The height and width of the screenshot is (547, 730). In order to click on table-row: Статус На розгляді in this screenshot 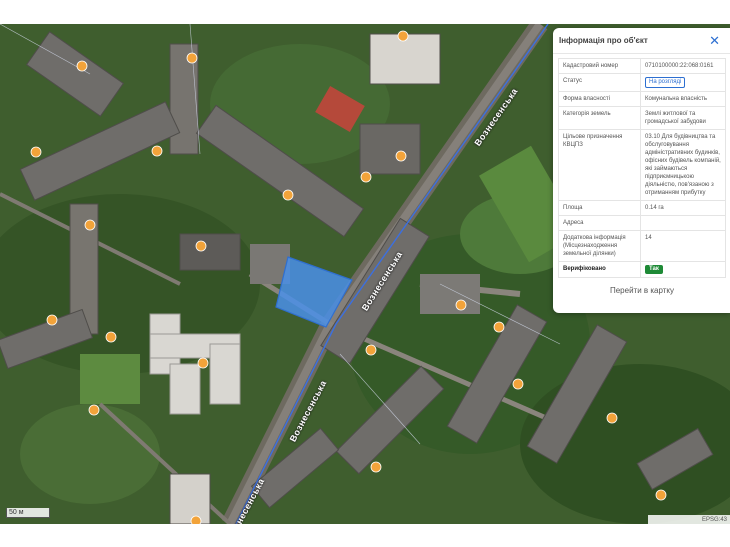, I will do `click(642, 82)`.